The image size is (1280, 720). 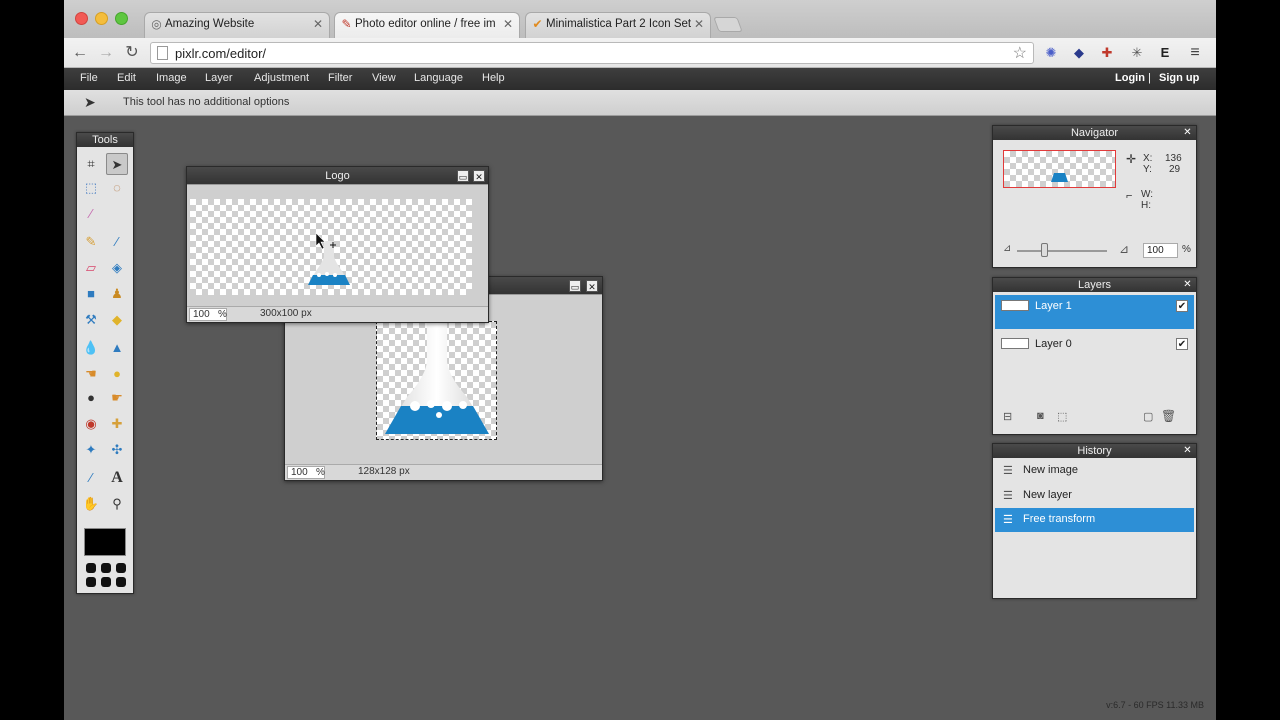 What do you see at coordinates (1094, 312) in the screenshot?
I see `layer-row-layer-1: Layer 1 ✔` at bounding box center [1094, 312].